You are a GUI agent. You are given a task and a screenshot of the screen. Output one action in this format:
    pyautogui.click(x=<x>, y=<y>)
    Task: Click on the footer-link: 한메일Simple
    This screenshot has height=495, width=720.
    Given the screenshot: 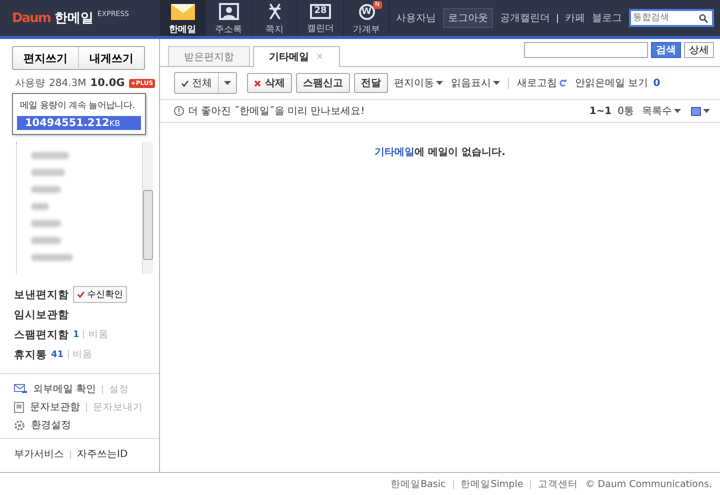 What is the action you would take?
    pyautogui.click(x=492, y=484)
    